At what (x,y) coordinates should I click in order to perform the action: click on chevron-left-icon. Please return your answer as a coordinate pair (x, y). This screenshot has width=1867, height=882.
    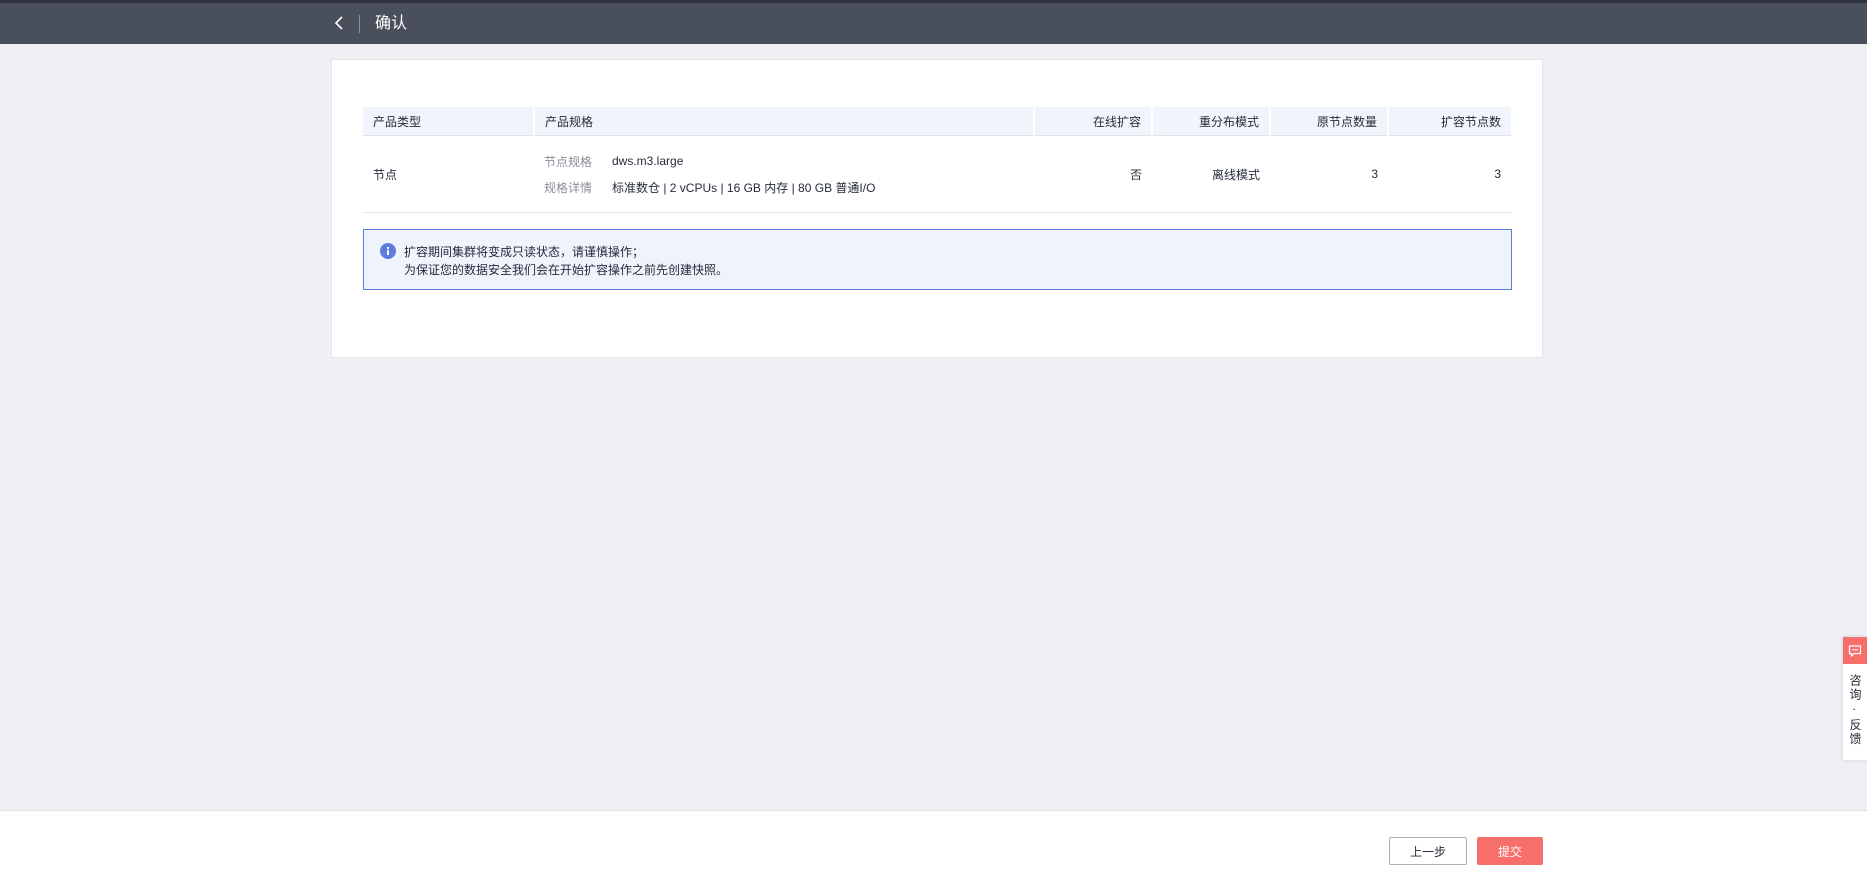
    Looking at the image, I should click on (338, 23).